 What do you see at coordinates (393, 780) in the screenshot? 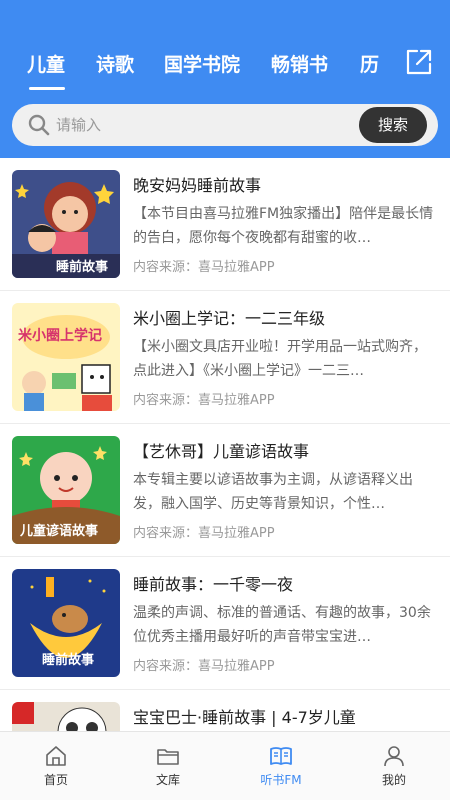
I see `nav-profile-label: 我的` at bounding box center [393, 780].